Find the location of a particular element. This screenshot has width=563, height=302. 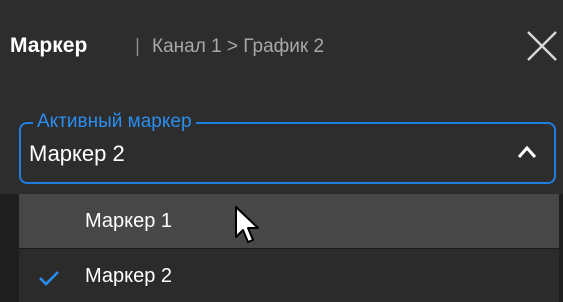

option-label: Маркер 1 is located at coordinates (129, 221).